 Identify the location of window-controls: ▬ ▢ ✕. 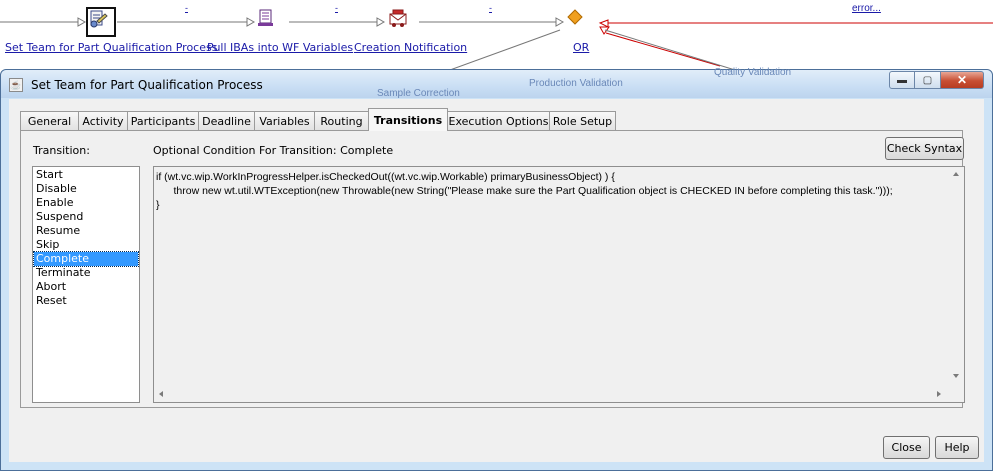
(936, 80).